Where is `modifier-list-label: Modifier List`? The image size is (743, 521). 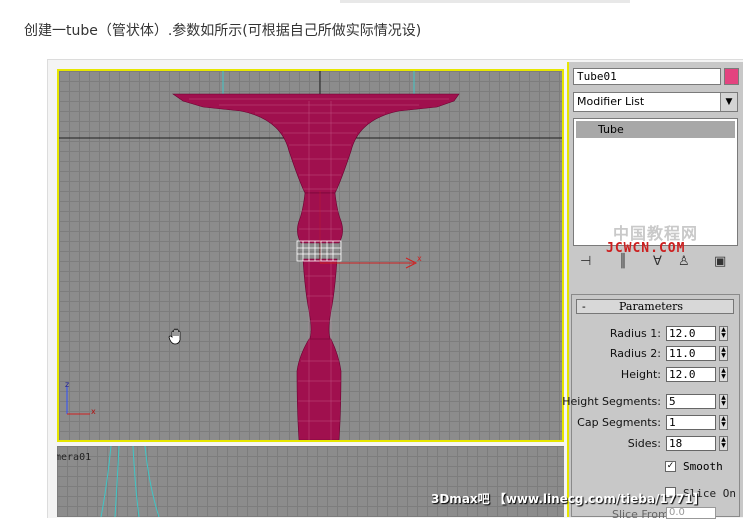 modifier-list-label: Modifier List is located at coordinates (611, 101).